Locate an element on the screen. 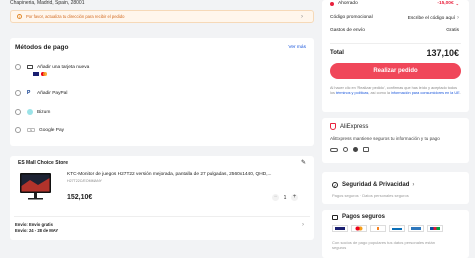 Image resolution: width=475 pixels, height=258 pixels. toggle-badge-icon is located at coordinates (334, 149).